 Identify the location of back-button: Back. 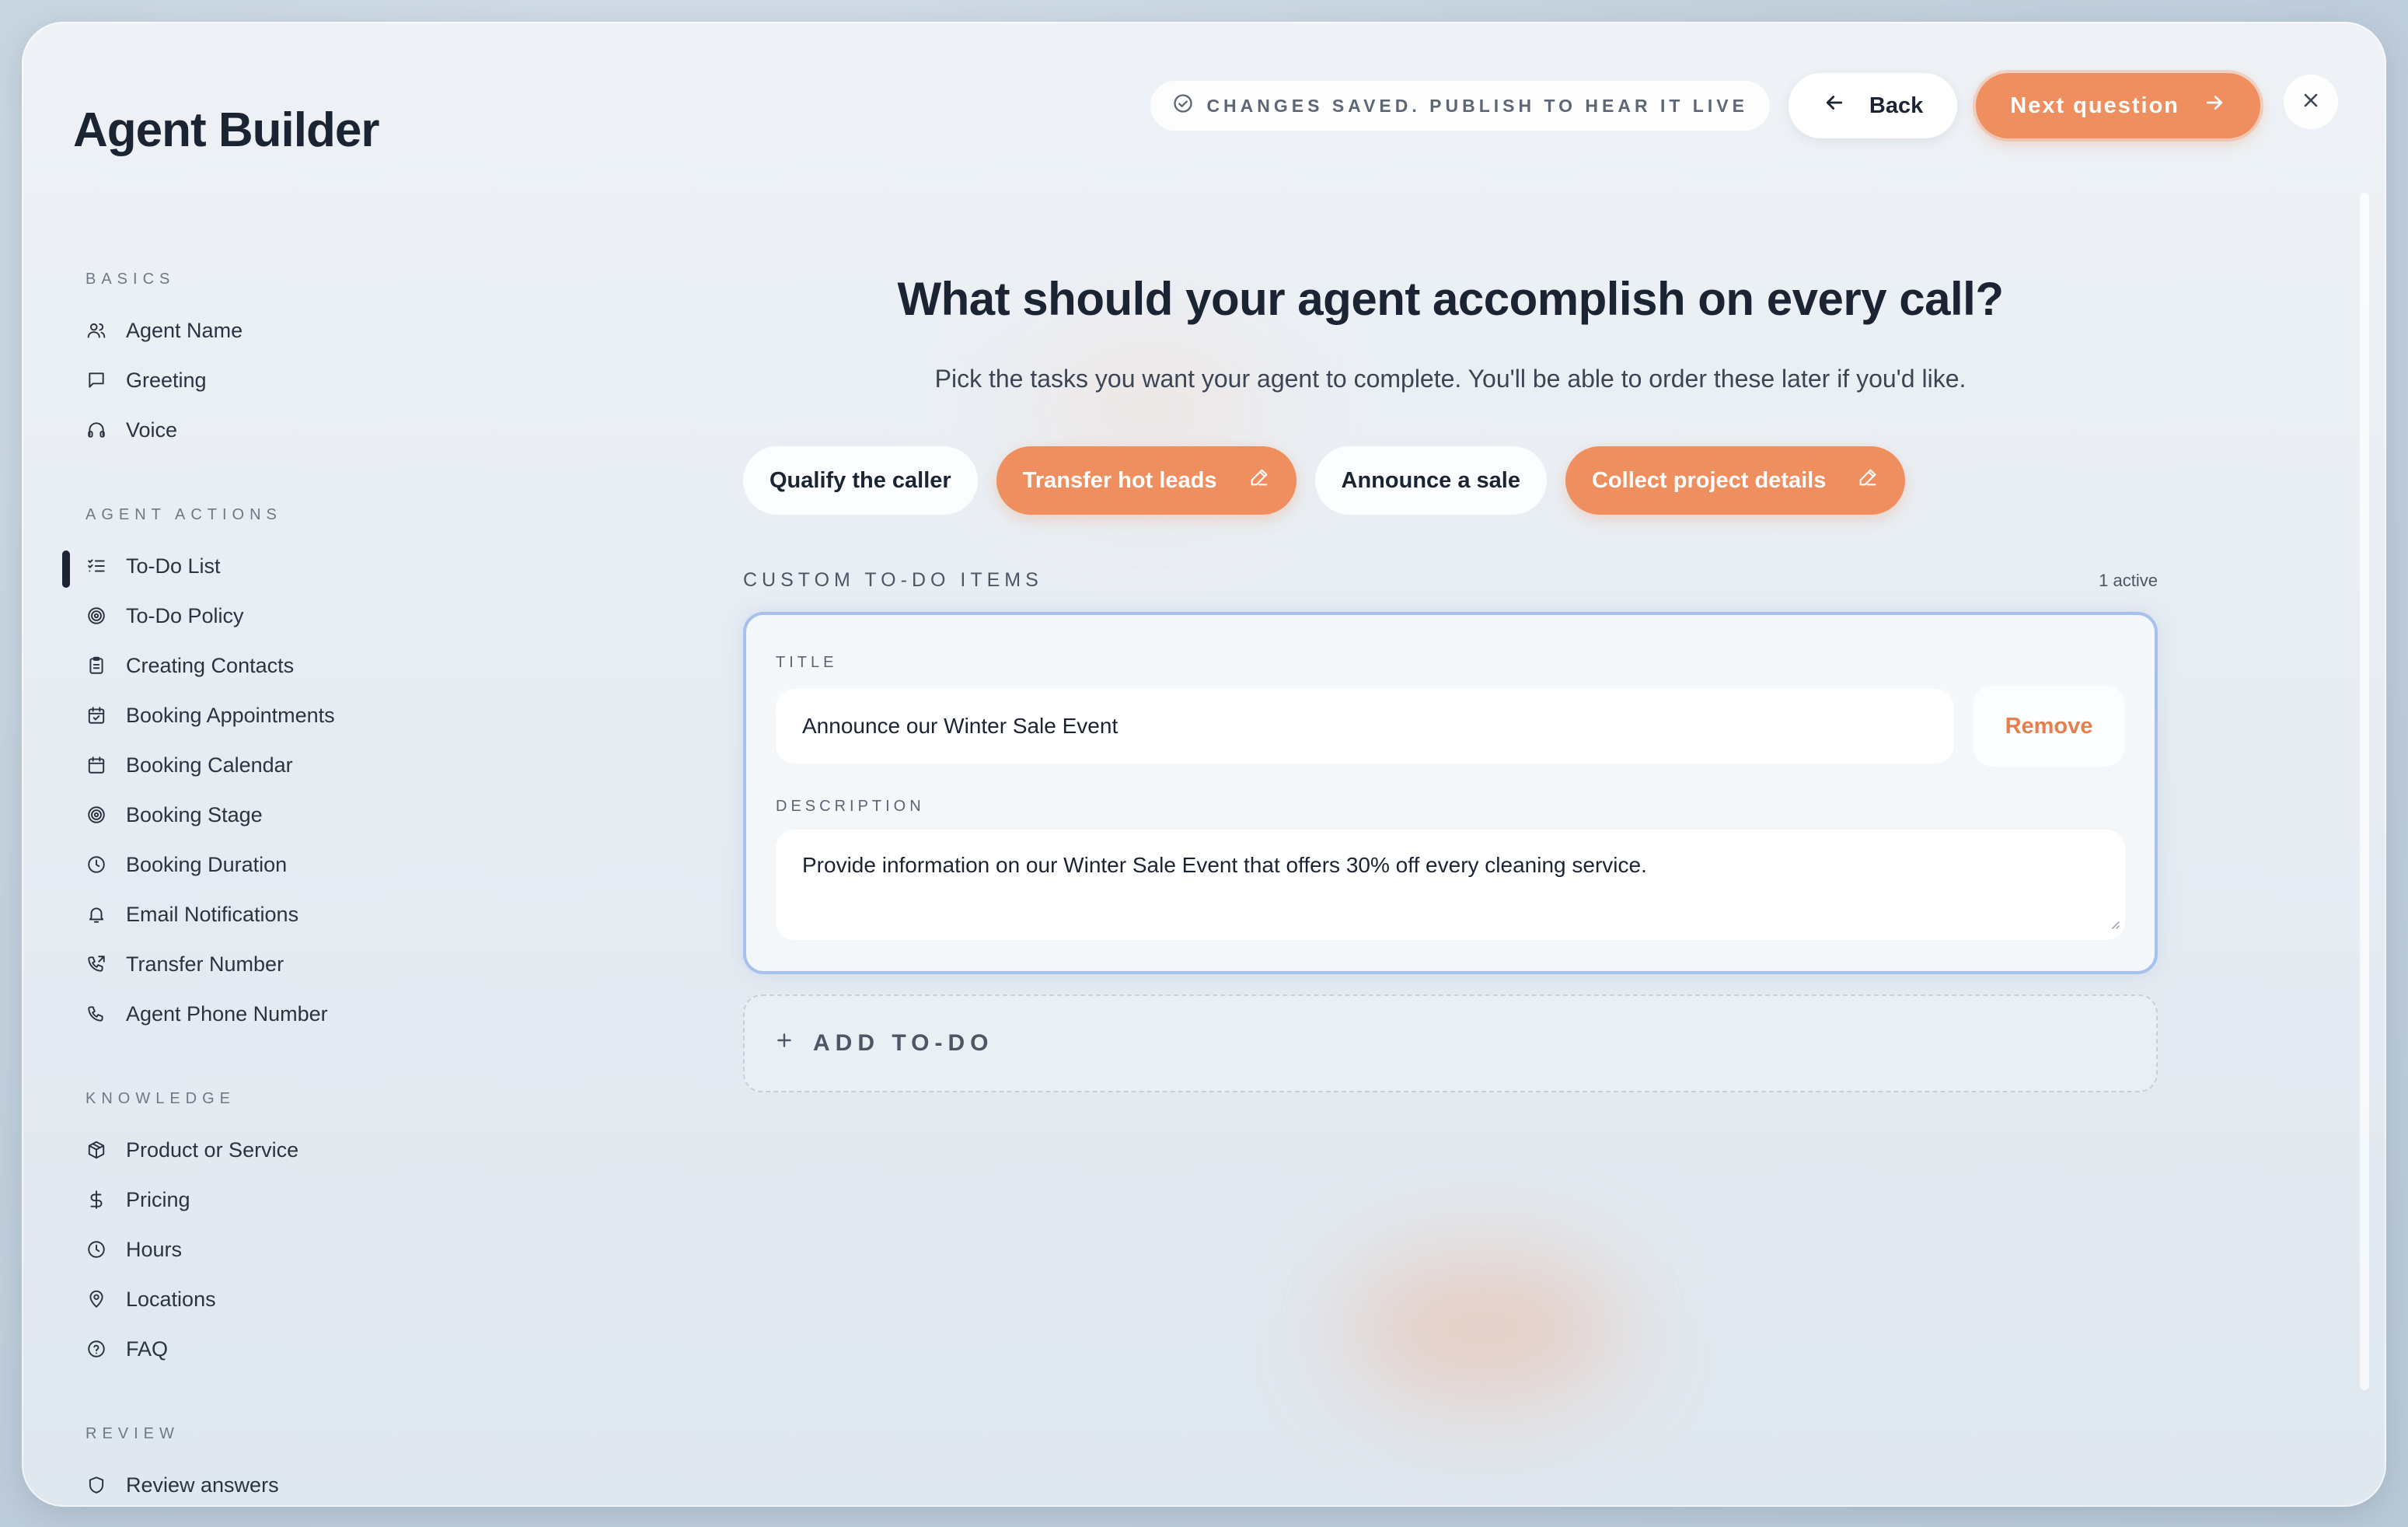
(1873, 106).